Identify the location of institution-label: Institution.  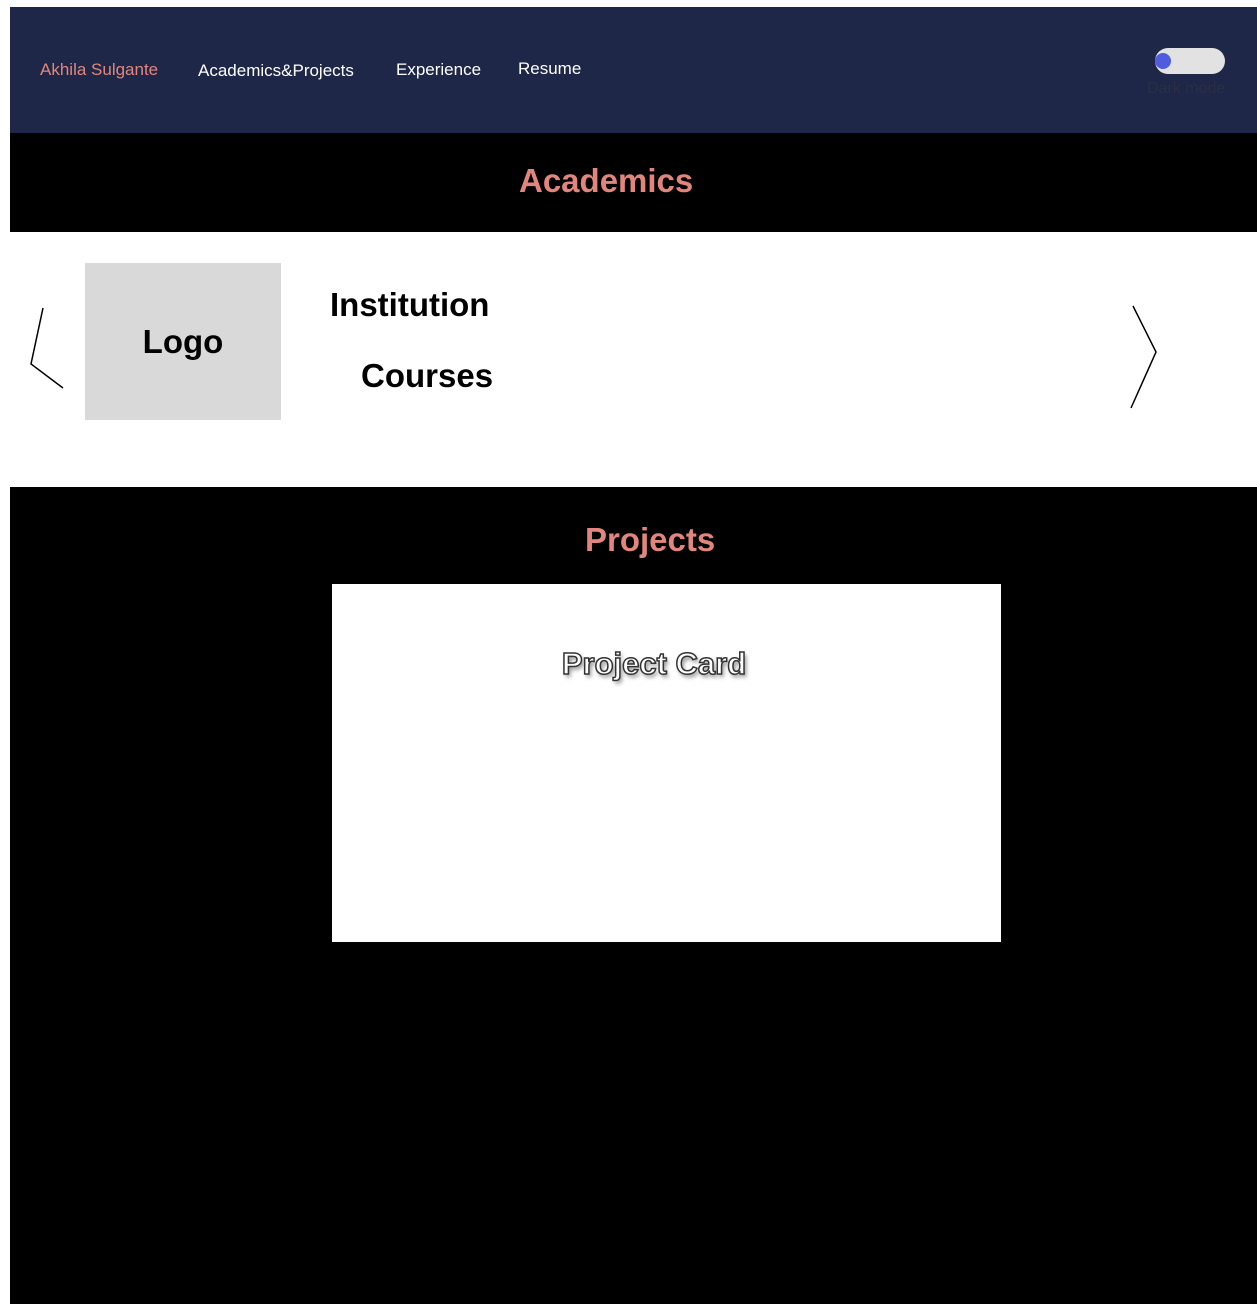
(410, 304).